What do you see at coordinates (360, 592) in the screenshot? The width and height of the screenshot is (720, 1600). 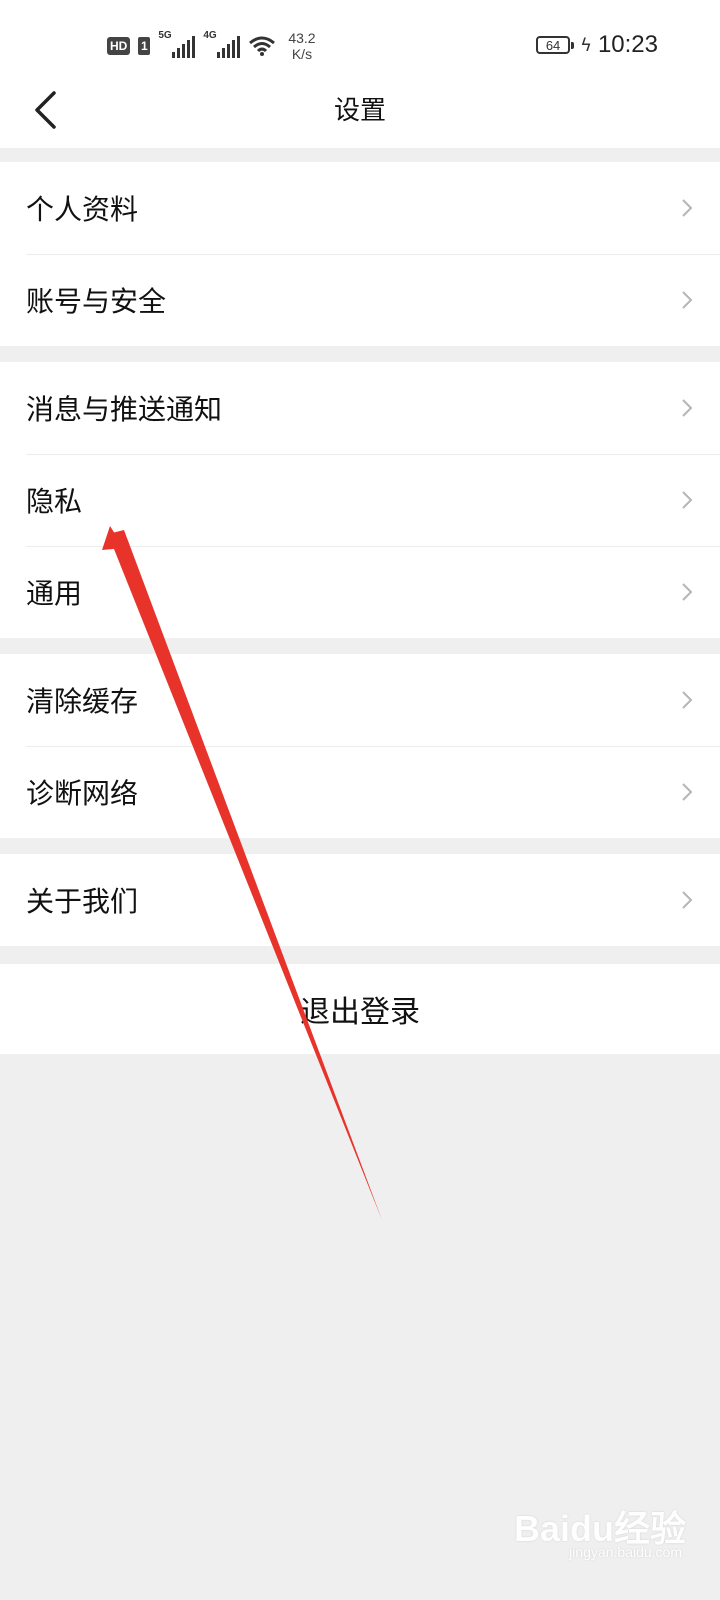 I see `settings-item-general: 通用` at bounding box center [360, 592].